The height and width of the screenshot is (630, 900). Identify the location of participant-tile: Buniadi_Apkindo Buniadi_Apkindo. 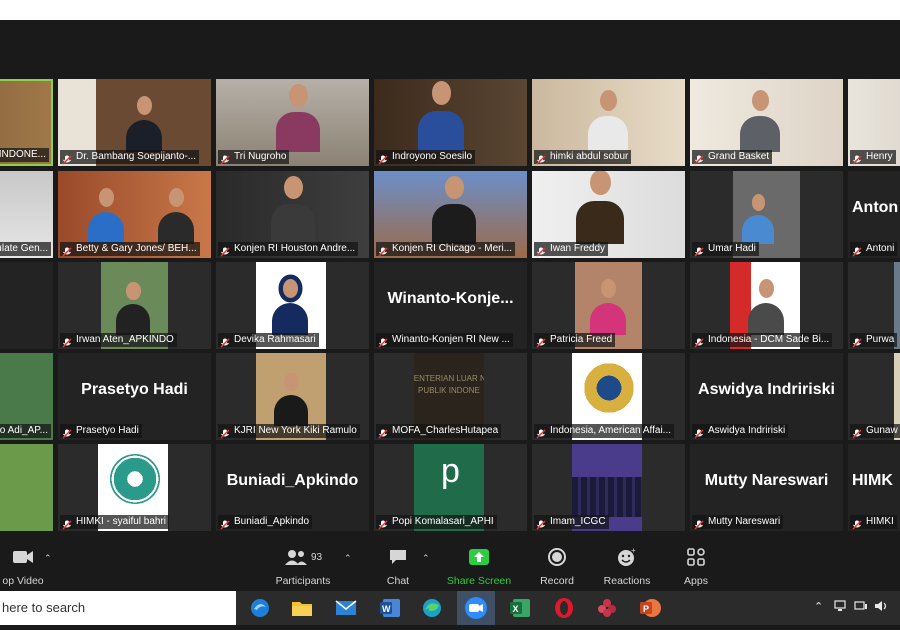
(292, 487).